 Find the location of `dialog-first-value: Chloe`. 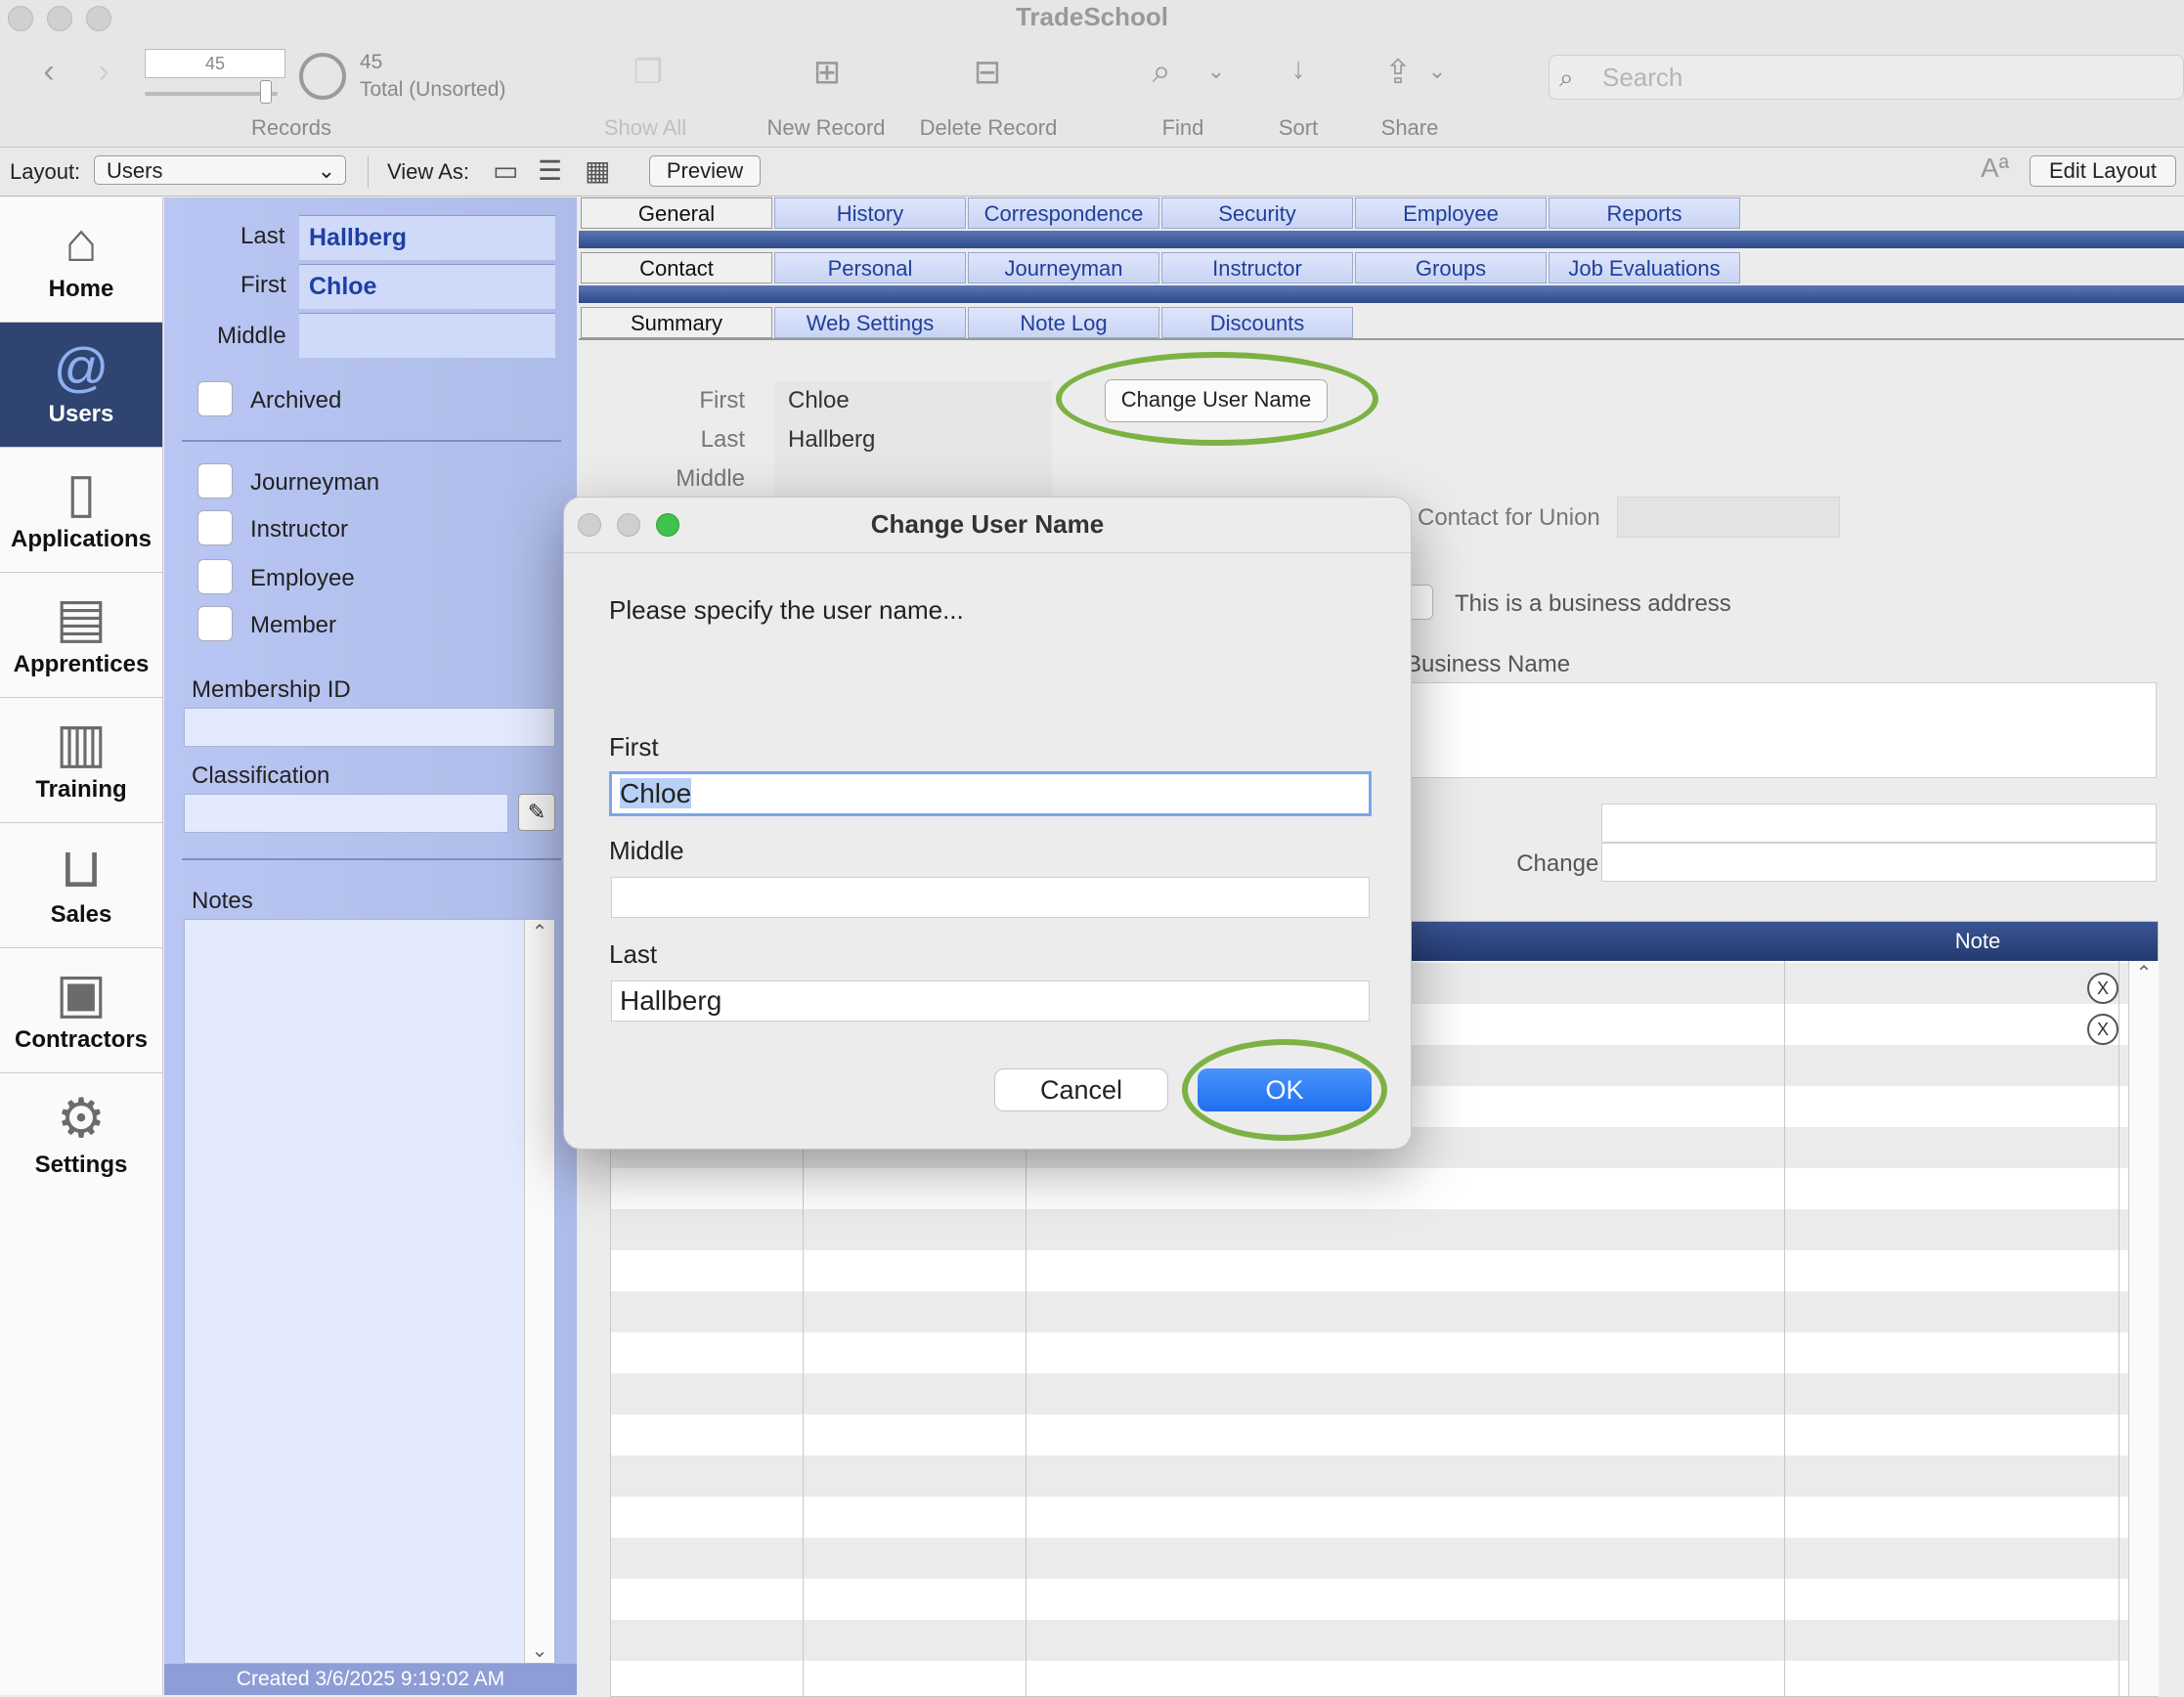

dialog-first-value: Chloe is located at coordinates (656, 793).